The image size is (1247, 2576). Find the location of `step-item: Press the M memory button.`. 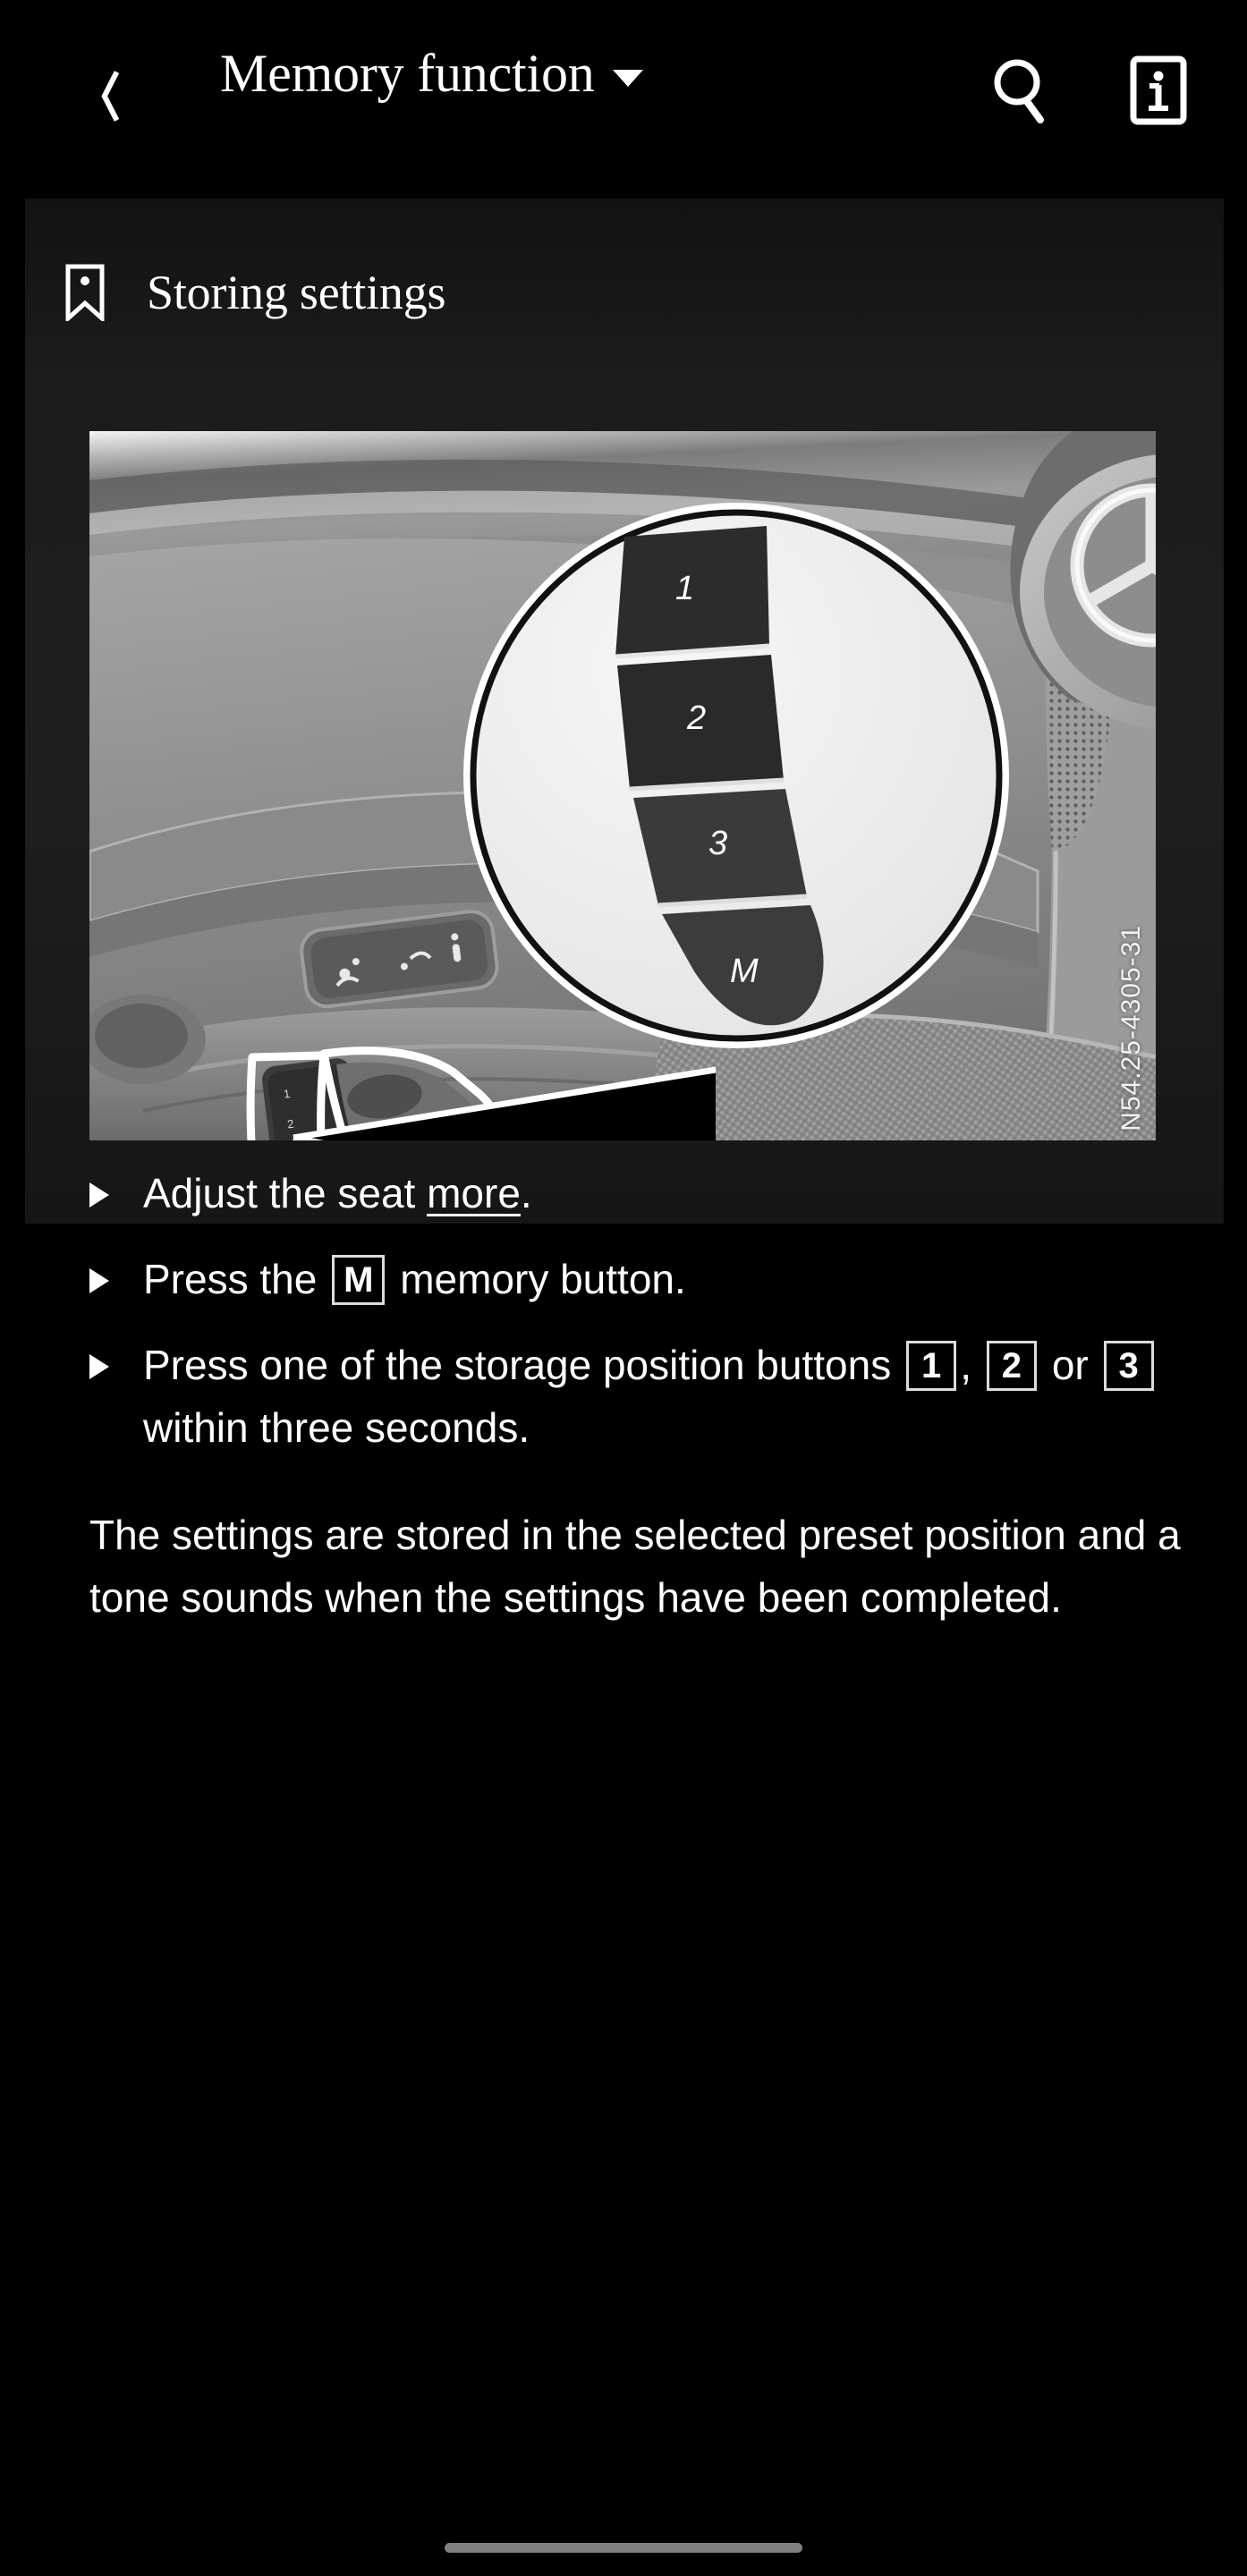

step-item: Press the M memory button. is located at coordinates (623, 1280).